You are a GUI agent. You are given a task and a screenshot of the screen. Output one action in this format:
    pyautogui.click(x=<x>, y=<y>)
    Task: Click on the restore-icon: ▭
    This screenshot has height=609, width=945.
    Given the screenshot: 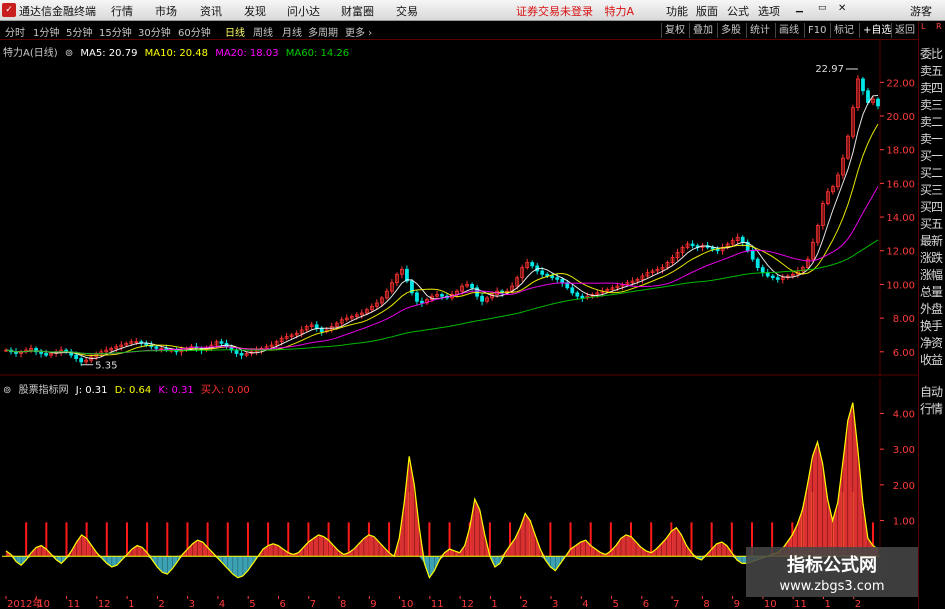 What is the action you would take?
    pyautogui.click(x=822, y=8)
    